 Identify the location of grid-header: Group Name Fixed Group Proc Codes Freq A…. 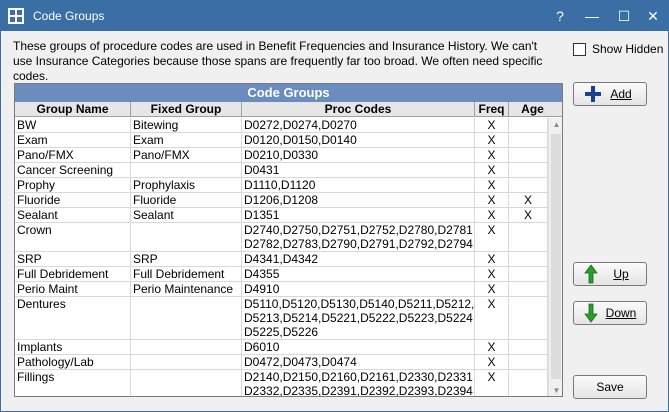
(288, 109).